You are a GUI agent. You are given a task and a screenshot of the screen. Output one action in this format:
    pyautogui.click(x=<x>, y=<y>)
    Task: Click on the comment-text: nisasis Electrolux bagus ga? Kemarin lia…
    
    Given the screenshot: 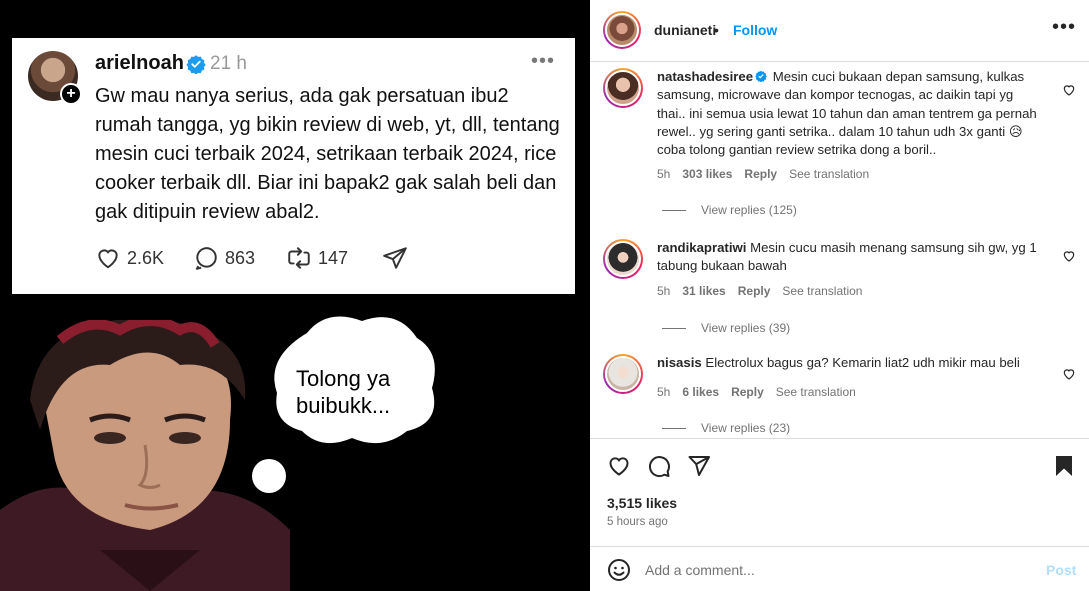 What is the action you would take?
    pyautogui.click(x=851, y=363)
    